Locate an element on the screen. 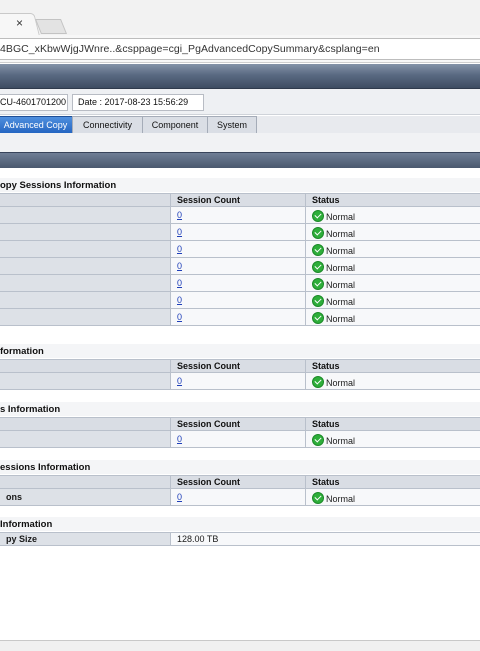  section-4-table: Session Count Status ons 0 Normal is located at coordinates (240, 490).